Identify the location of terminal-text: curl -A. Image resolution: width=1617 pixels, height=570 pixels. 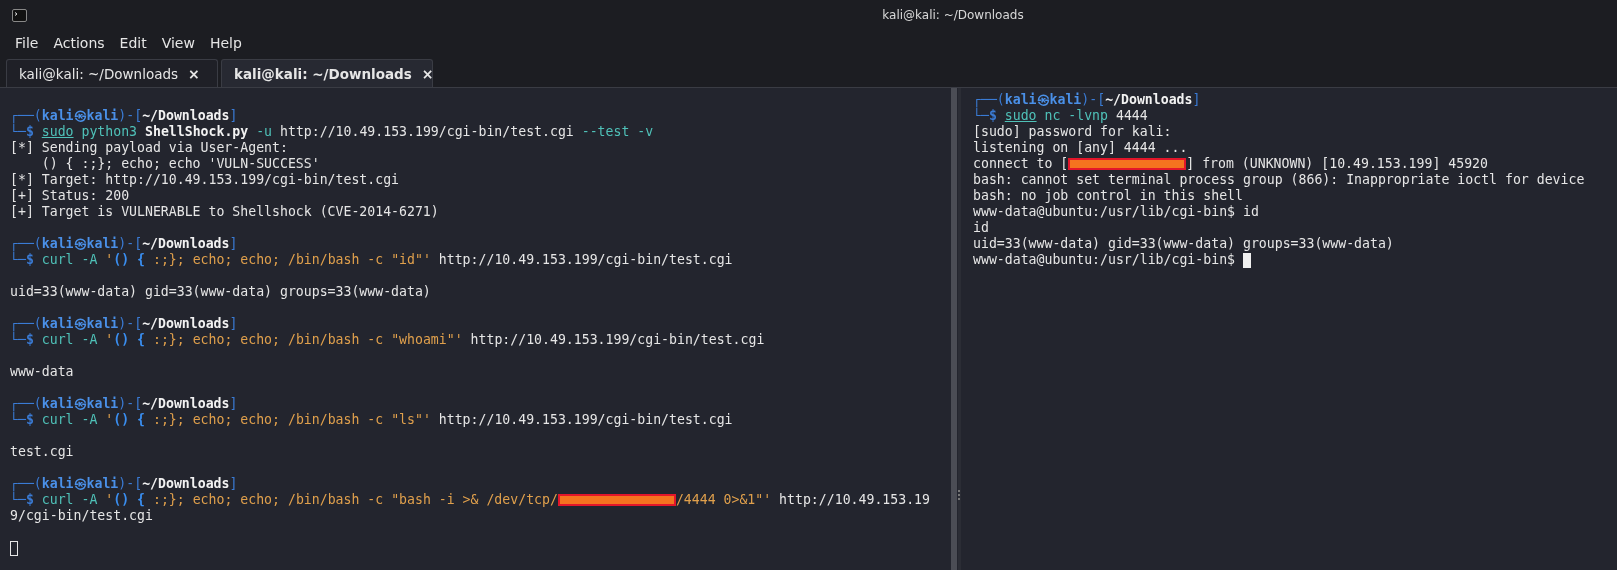
(70, 500).